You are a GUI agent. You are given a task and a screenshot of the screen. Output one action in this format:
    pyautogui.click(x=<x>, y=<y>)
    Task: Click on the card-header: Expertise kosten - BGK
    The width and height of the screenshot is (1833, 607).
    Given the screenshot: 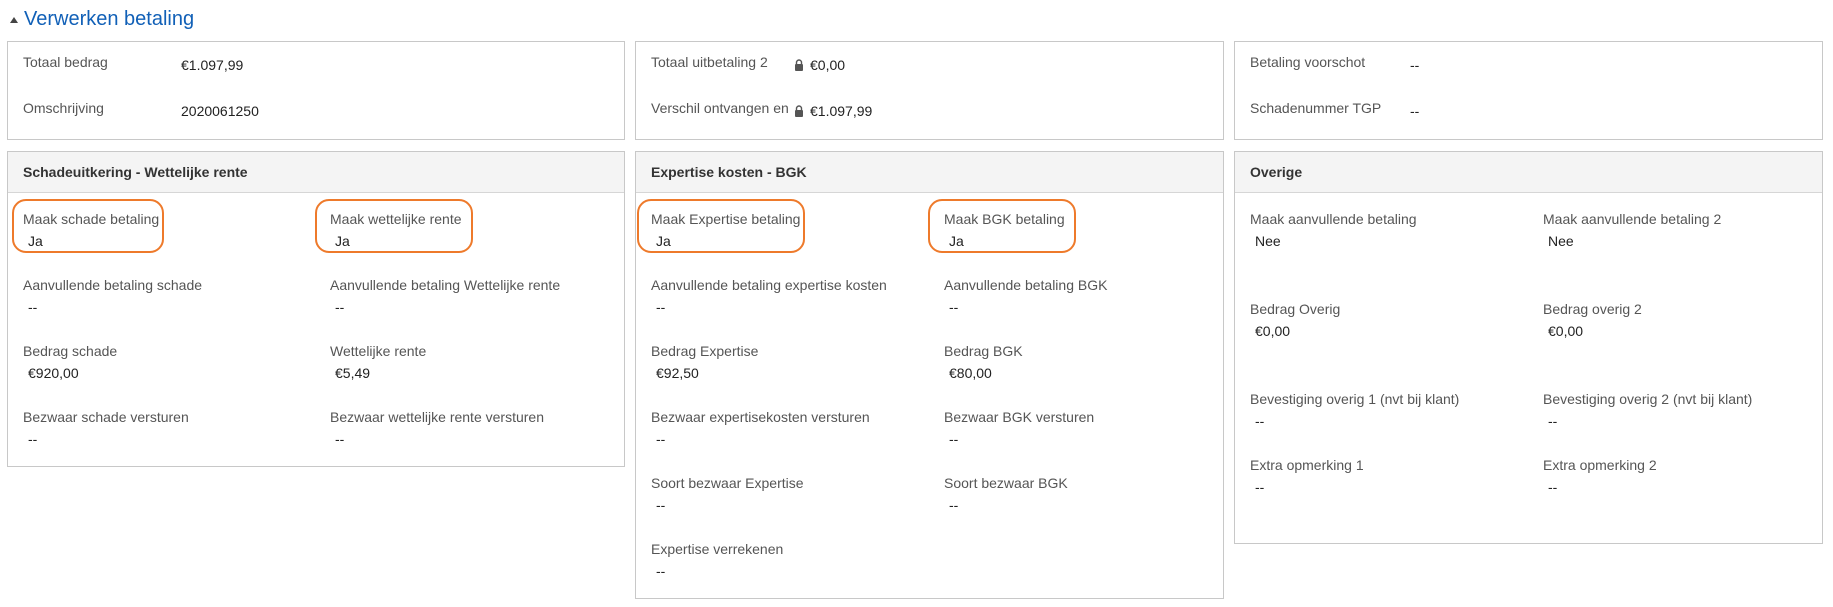 What is the action you would take?
    pyautogui.click(x=929, y=172)
    